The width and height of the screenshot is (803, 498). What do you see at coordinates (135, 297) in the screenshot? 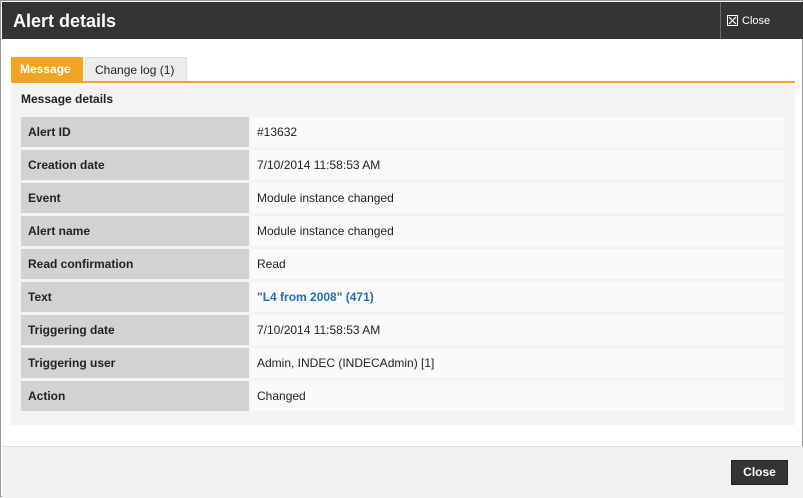
I see `detail-label: Text` at bounding box center [135, 297].